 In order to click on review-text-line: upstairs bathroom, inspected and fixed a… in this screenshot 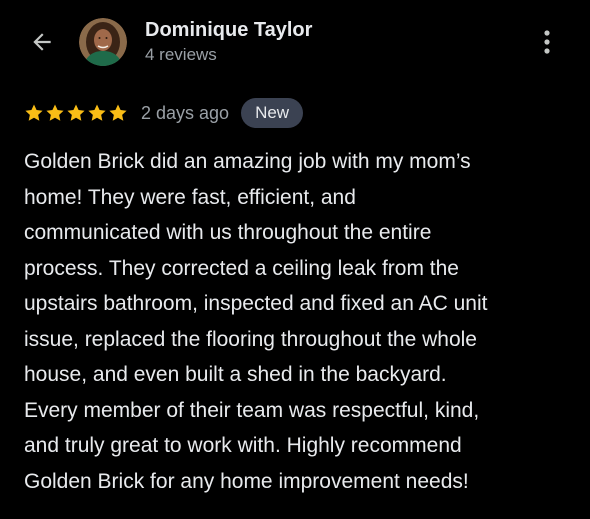, I will do `click(256, 303)`.